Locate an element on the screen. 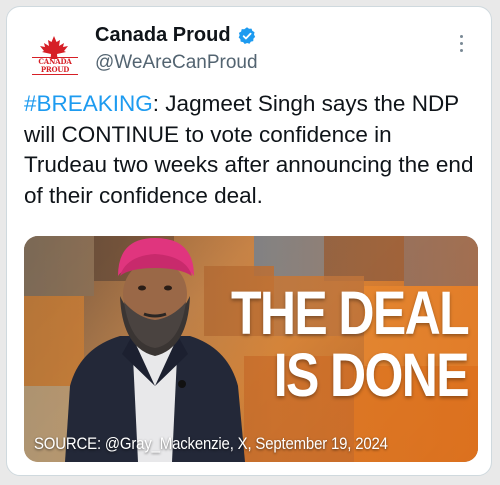 Image resolution: width=500 pixels, height=485 pixels. avatar-label: CANADA PROUD is located at coordinates (55, 66).